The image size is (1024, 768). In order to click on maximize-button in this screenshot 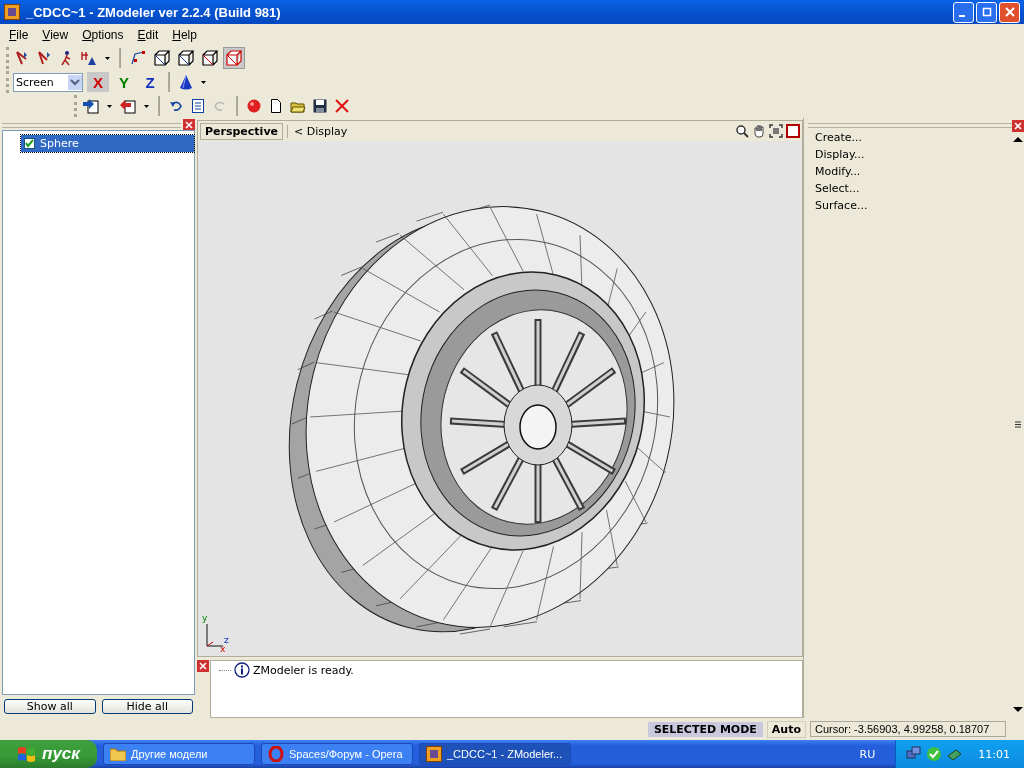, I will do `click(986, 12)`.